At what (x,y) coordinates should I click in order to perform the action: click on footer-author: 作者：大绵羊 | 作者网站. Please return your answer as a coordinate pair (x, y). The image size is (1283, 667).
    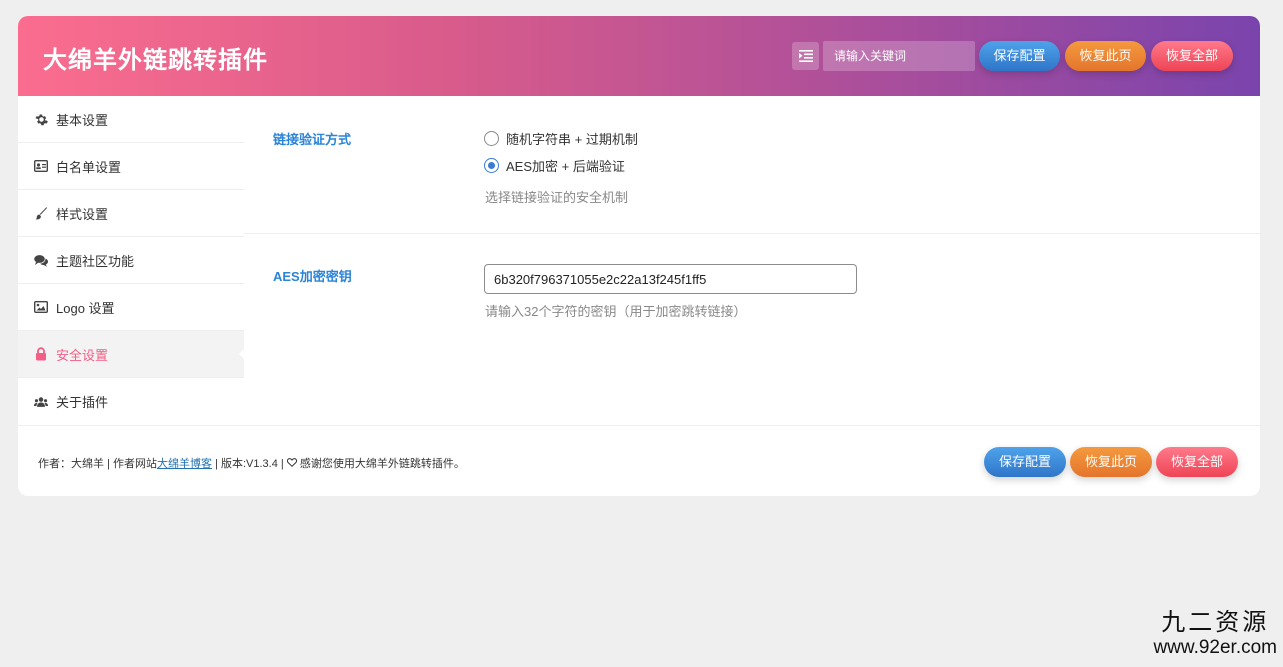
    Looking at the image, I should click on (97, 464).